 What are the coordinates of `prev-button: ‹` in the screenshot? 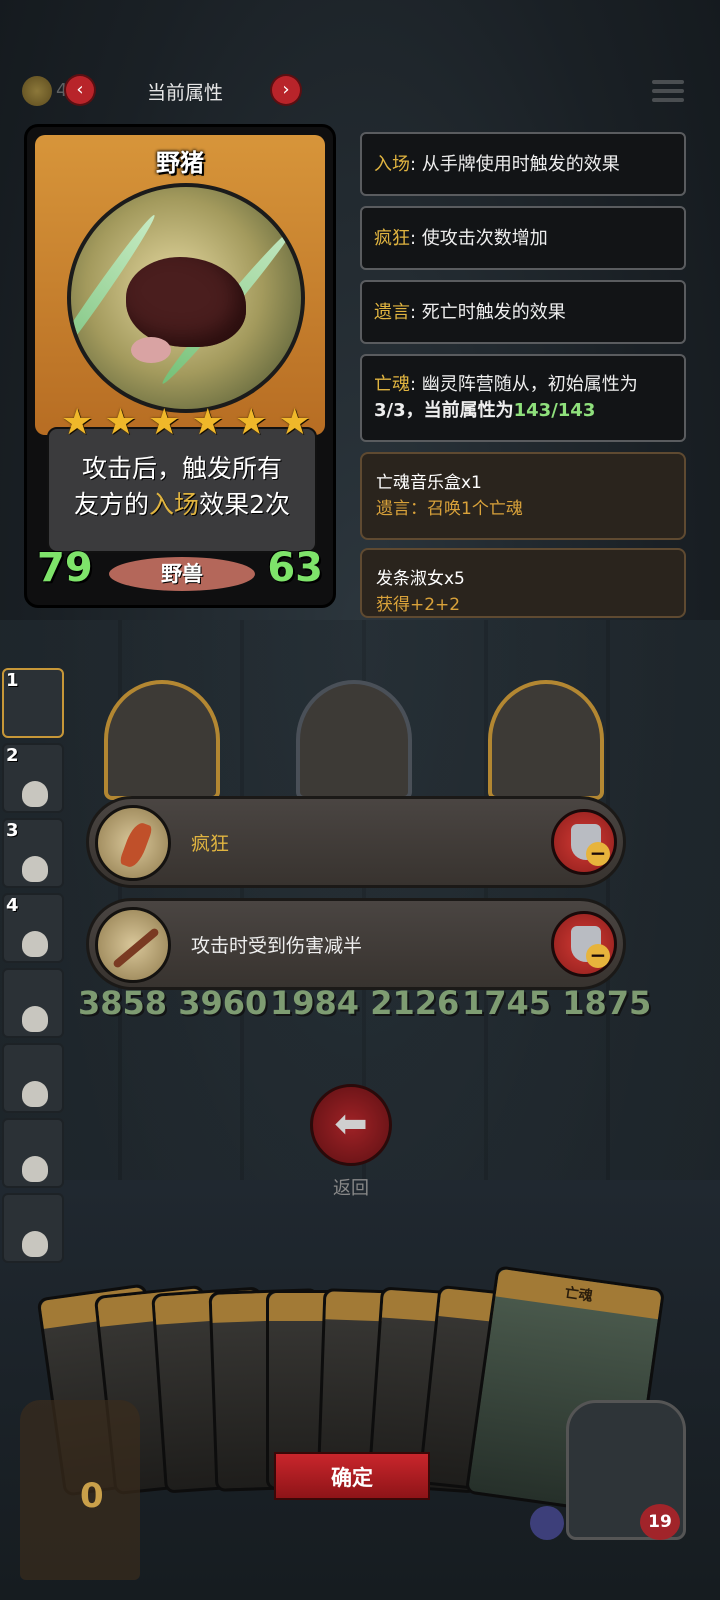 It's located at (80, 90).